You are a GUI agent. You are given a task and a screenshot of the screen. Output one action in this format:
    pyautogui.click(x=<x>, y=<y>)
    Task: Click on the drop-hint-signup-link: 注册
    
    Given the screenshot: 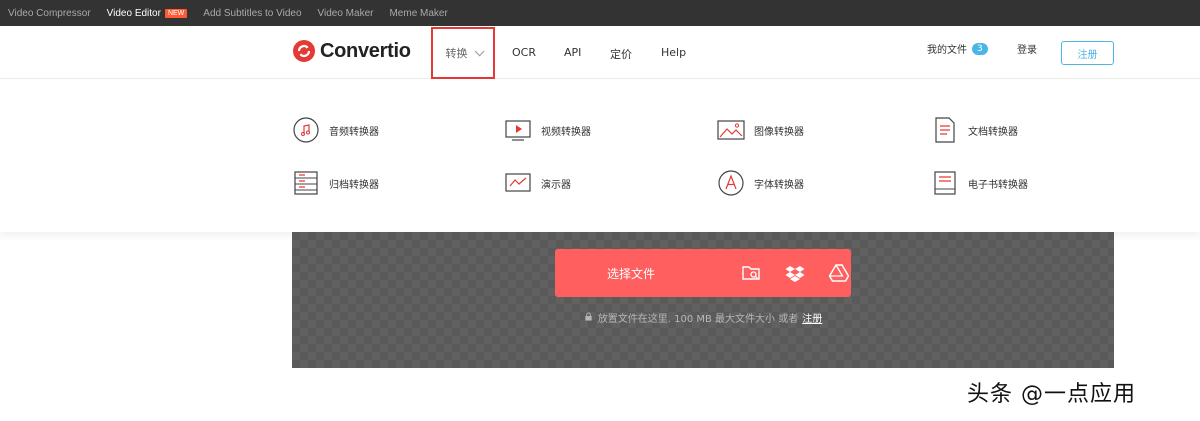 What is the action you would take?
    pyautogui.click(x=812, y=317)
    